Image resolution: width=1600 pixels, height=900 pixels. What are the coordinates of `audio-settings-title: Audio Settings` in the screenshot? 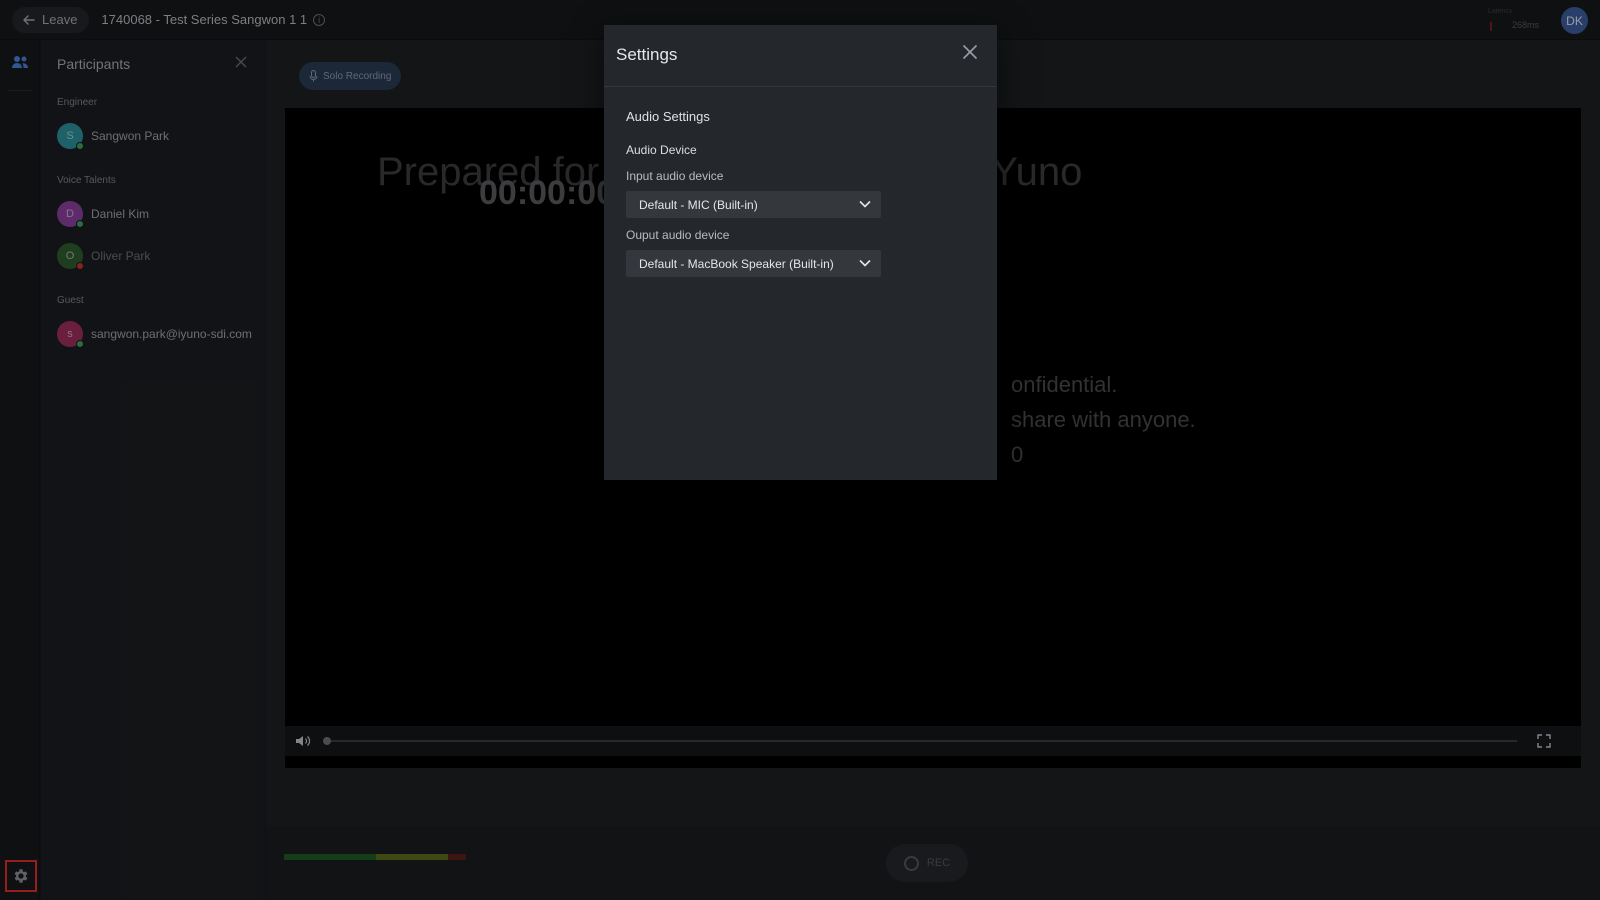 It's located at (668, 116).